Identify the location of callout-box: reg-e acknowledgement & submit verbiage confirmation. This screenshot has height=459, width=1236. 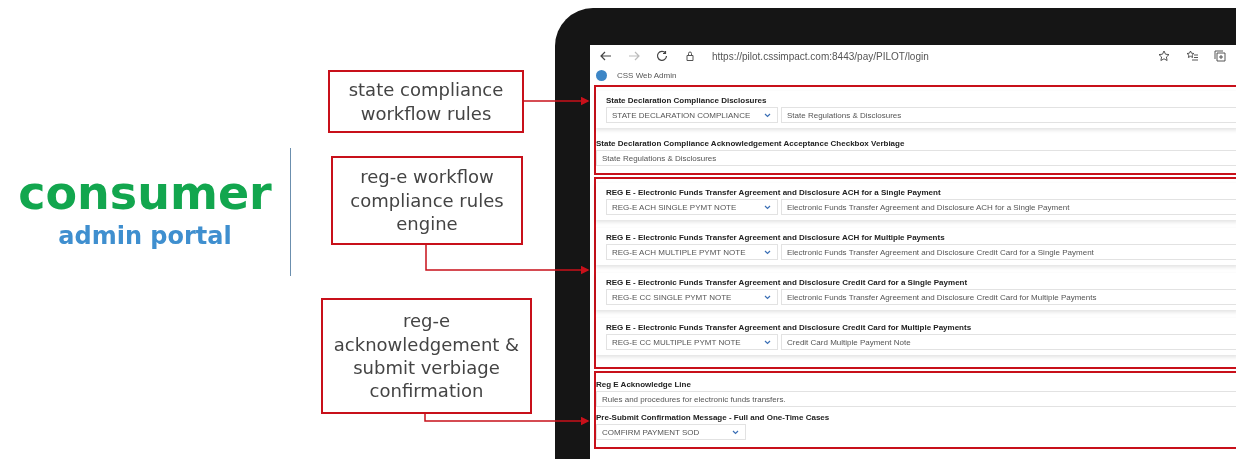
(426, 356).